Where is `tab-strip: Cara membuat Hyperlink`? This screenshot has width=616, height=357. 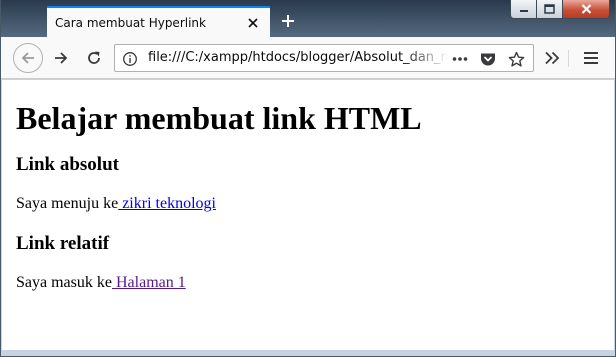 tab-strip: Cara membuat Hyperlink is located at coordinates (308, 18).